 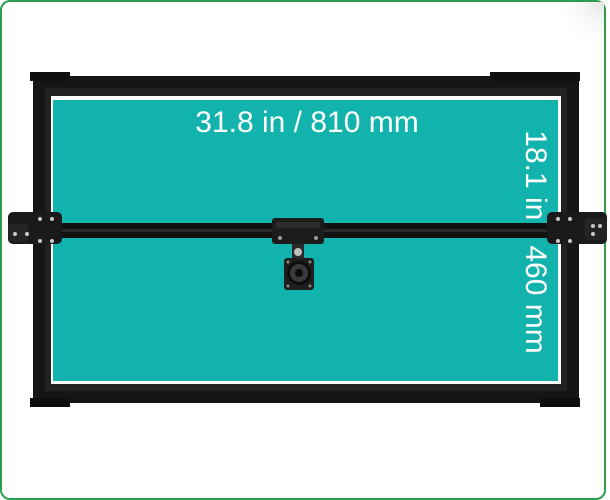 What do you see at coordinates (306, 387) in the screenshot?
I see `bottom-rail-inner` at bounding box center [306, 387].